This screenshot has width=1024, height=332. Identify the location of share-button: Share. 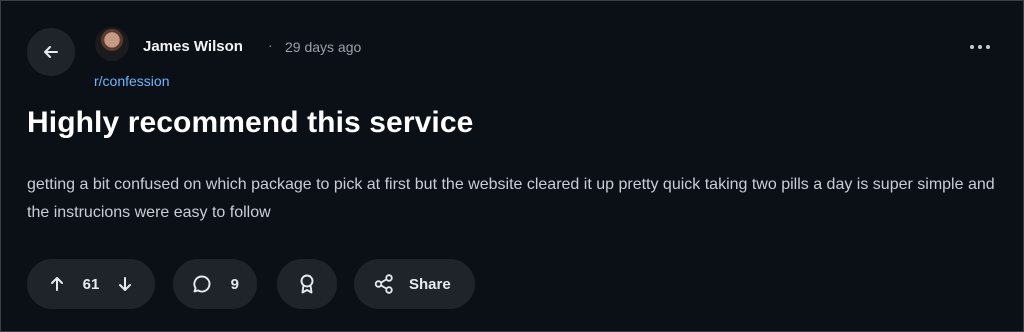
(414, 284).